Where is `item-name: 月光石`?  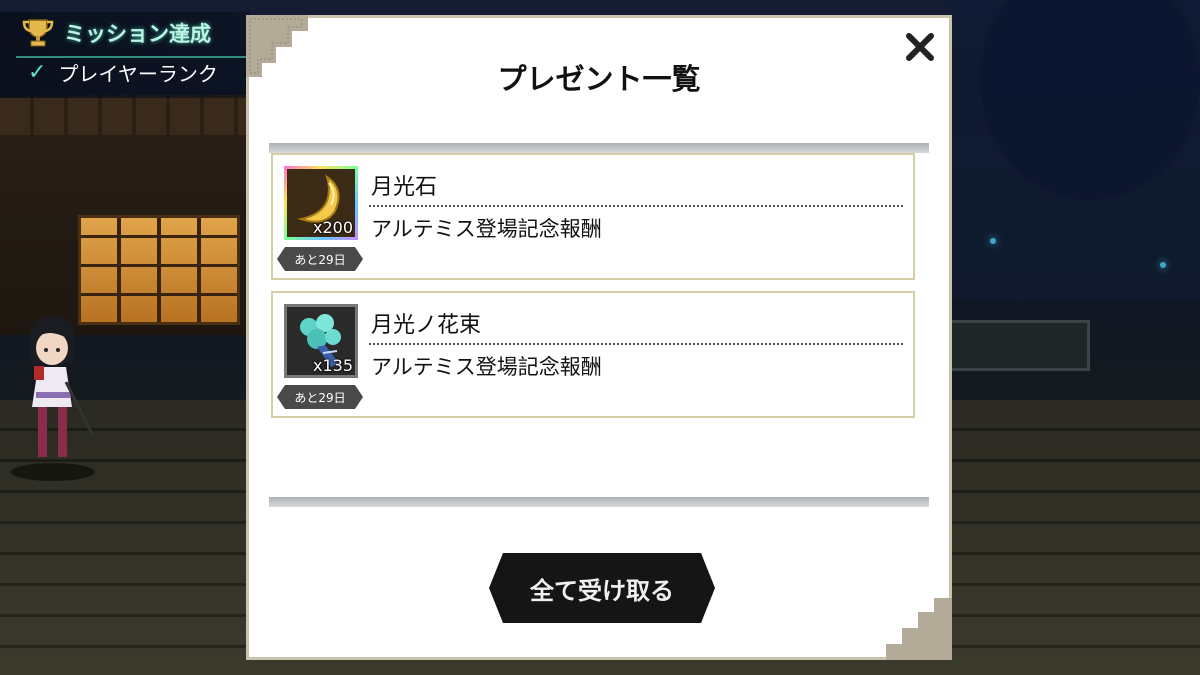
item-name: 月光石 is located at coordinates (404, 187).